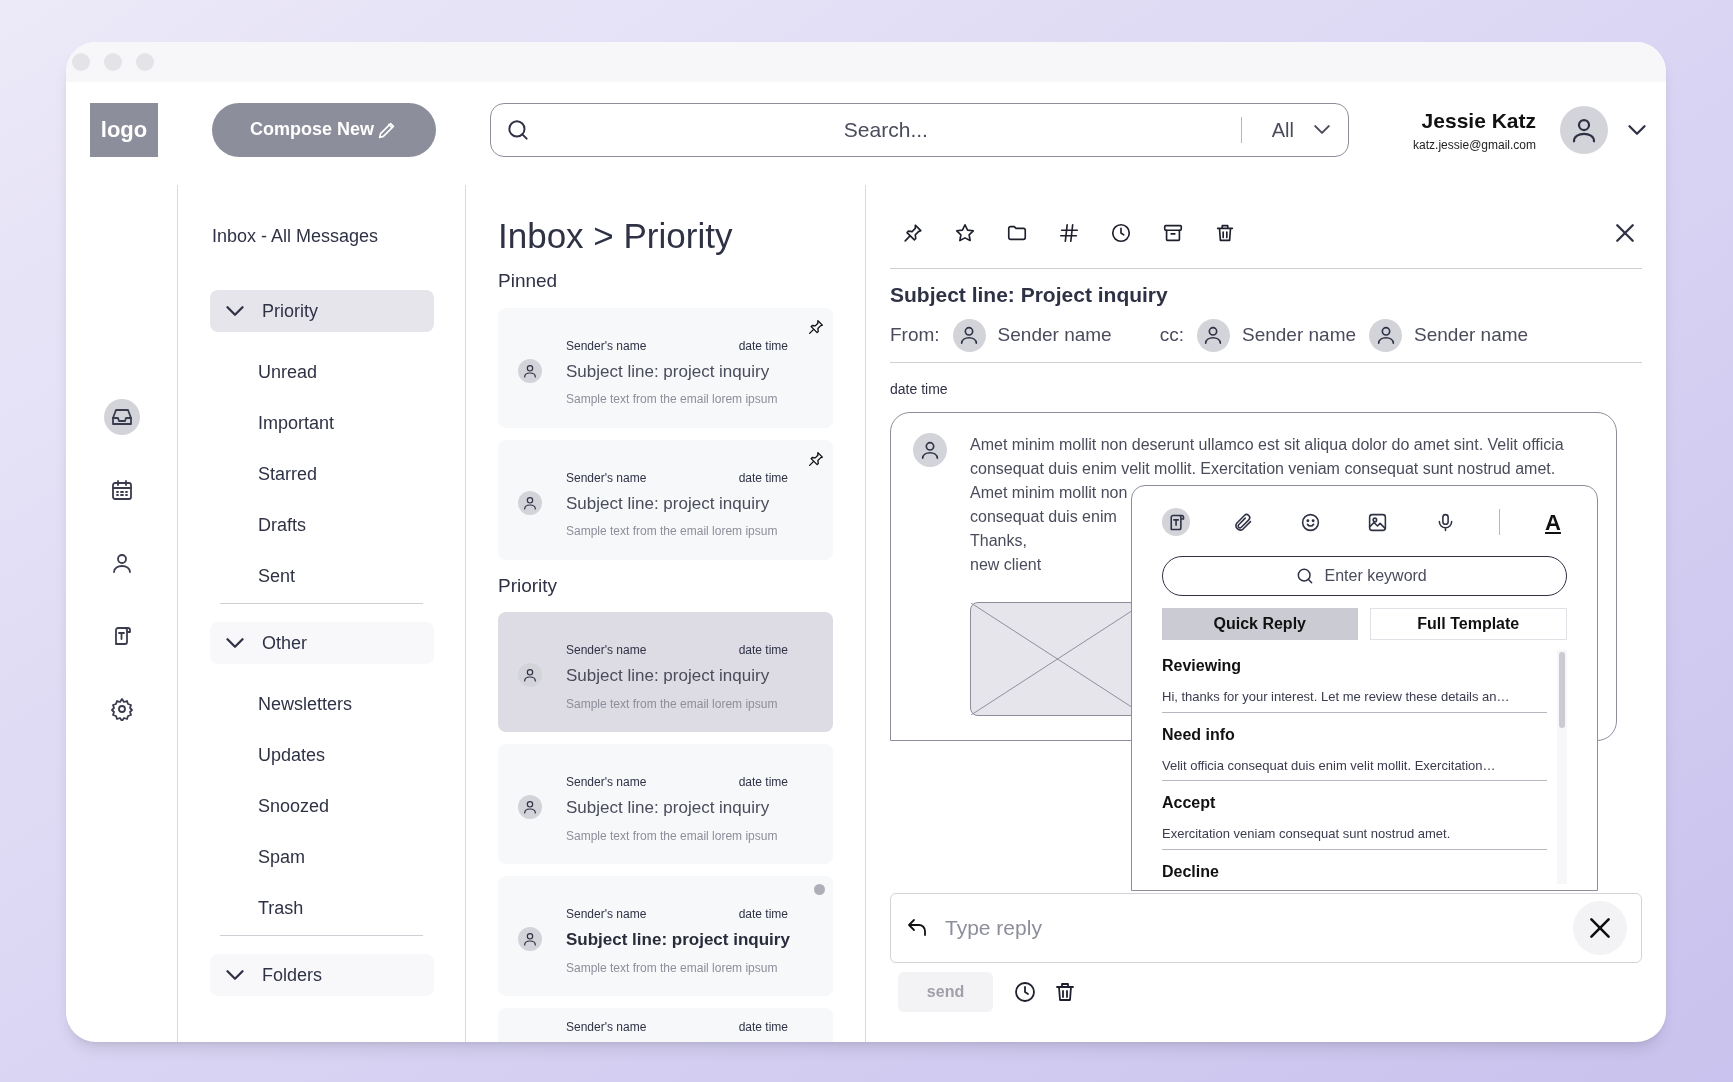 Image resolution: width=1733 pixels, height=1082 pixels. I want to click on scrollbar-thumb, so click(1562, 690).